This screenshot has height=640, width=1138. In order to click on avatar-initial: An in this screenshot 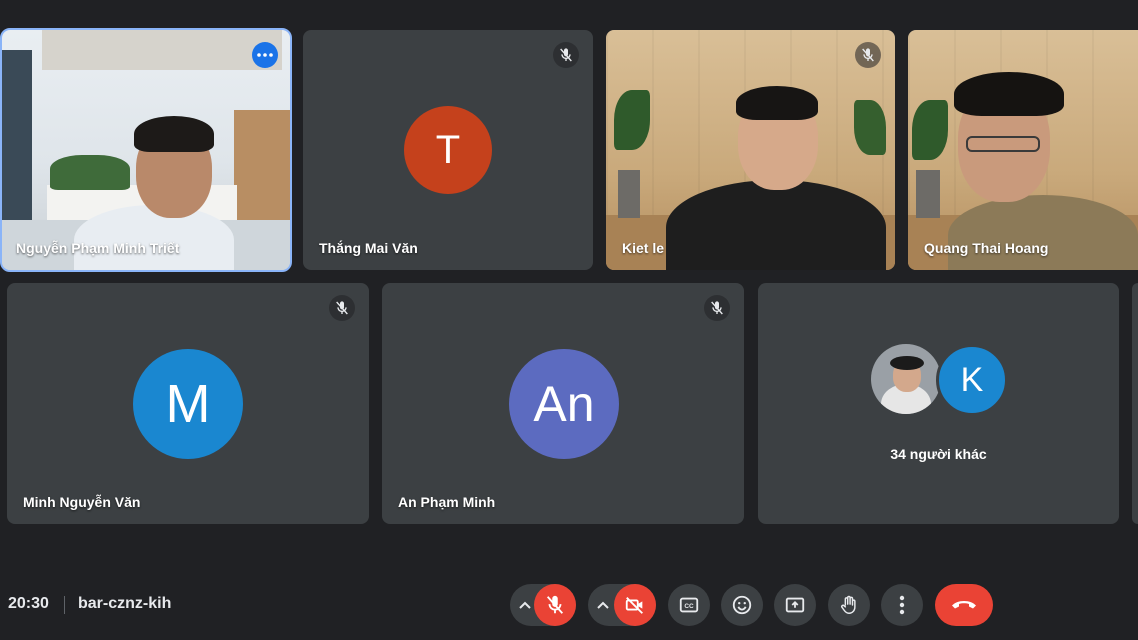, I will do `click(564, 404)`.